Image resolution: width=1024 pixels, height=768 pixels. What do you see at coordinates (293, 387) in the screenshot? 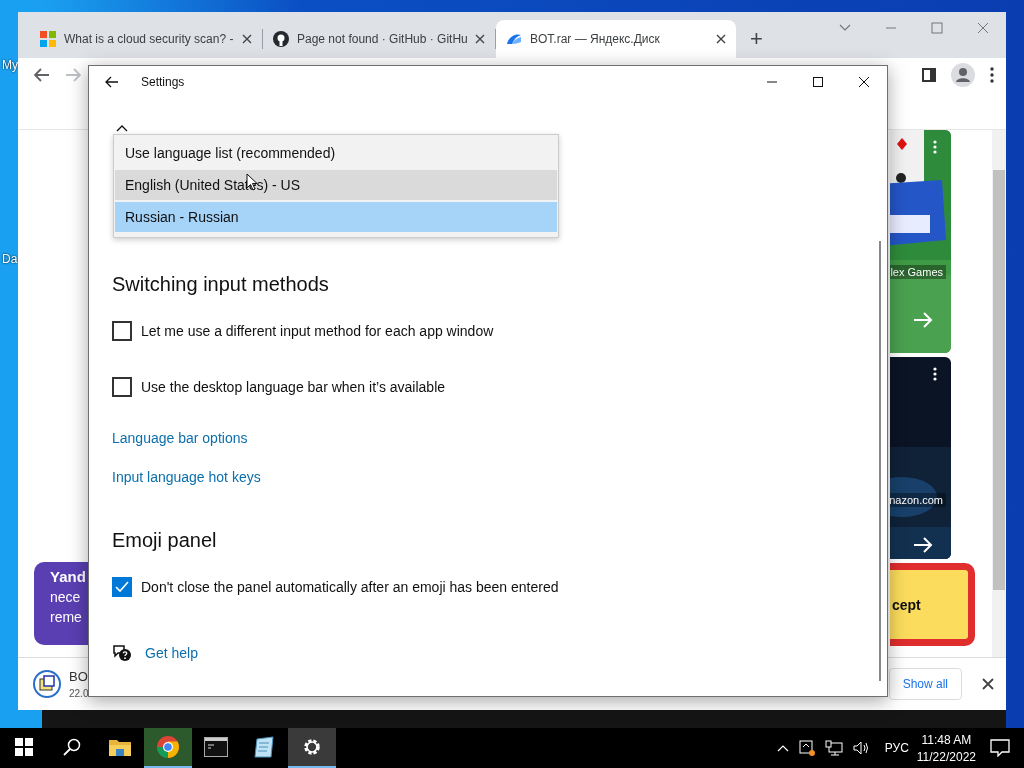
I see `checkbox-label: Use the desktop language bar when it’s available` at bounding box center [293, 387].